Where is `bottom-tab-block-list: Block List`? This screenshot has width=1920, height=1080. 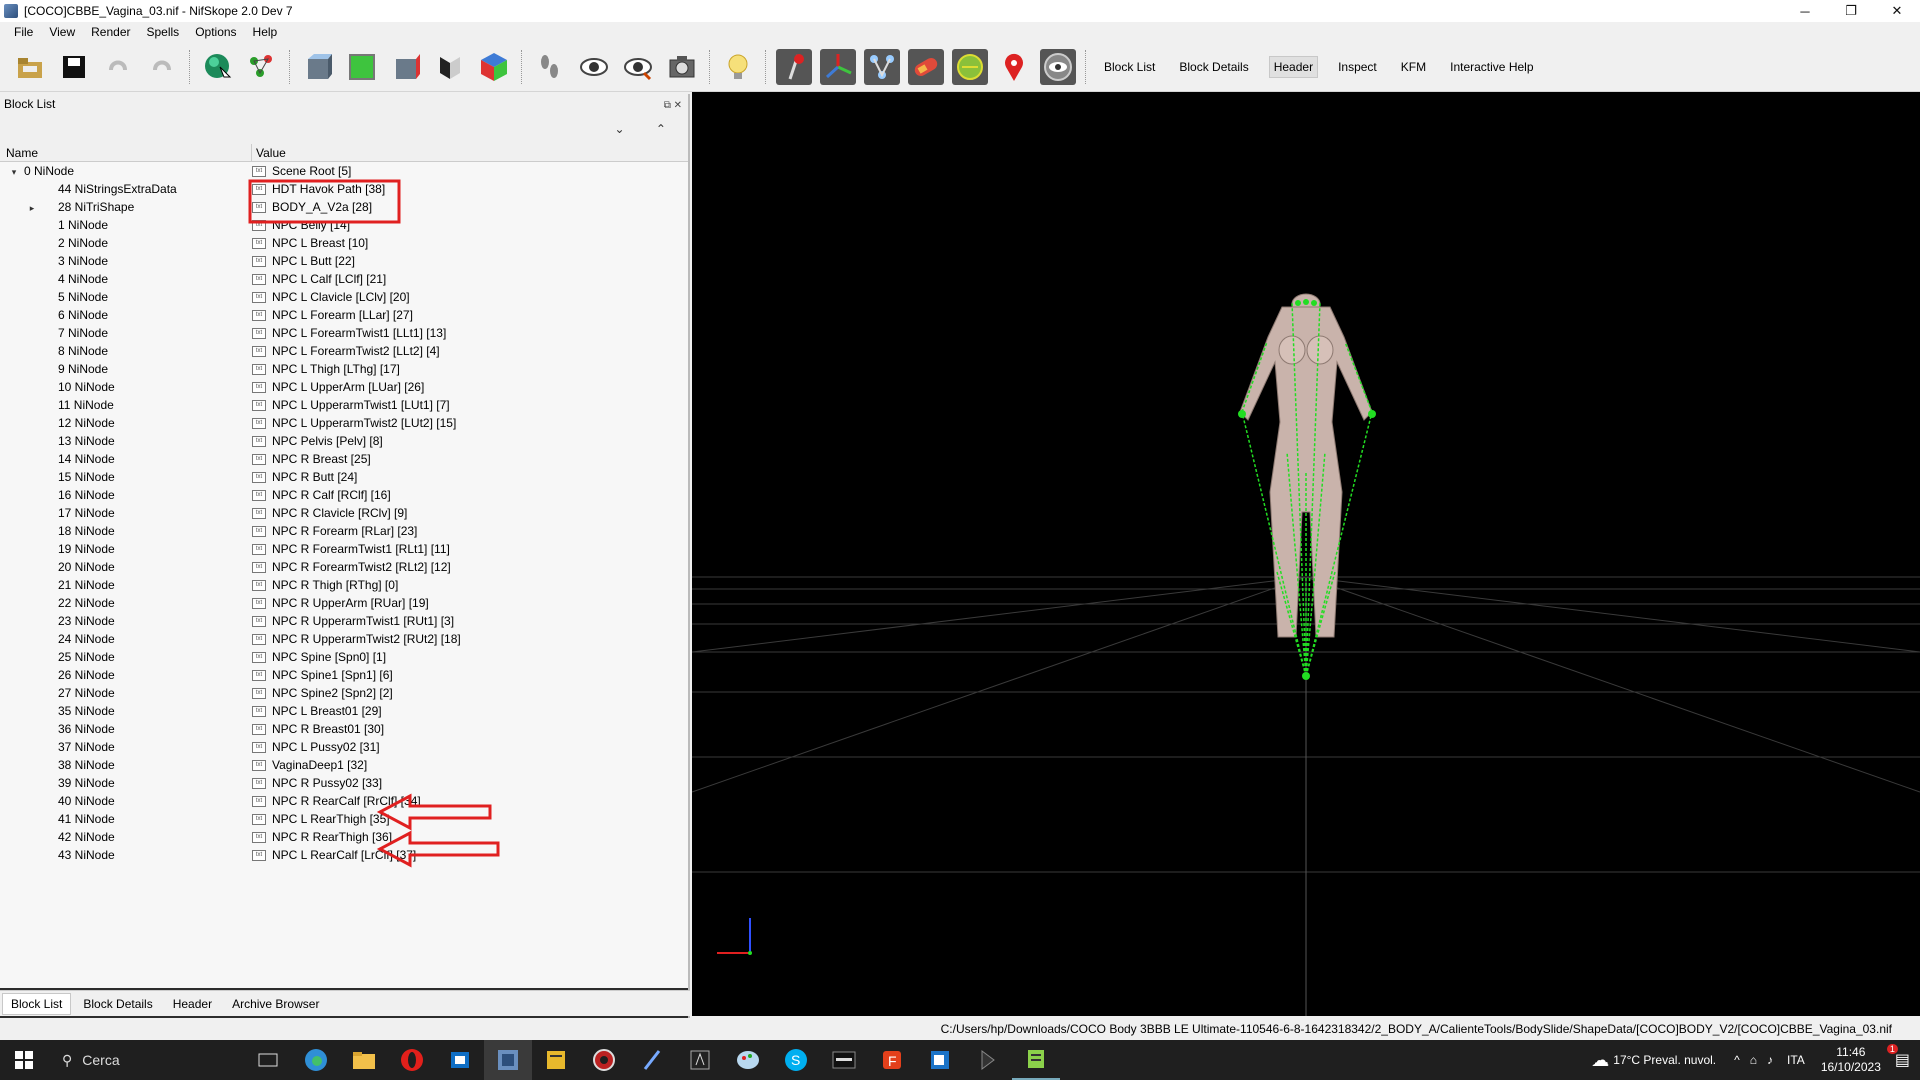 bottom-tab-block-list: Block List is located at coordinates (37, 1003).